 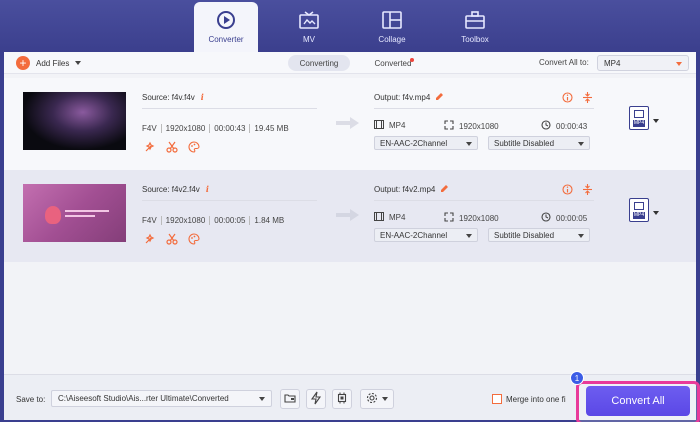 I want to click on chip-off-icon, so click(x=342, y=399).